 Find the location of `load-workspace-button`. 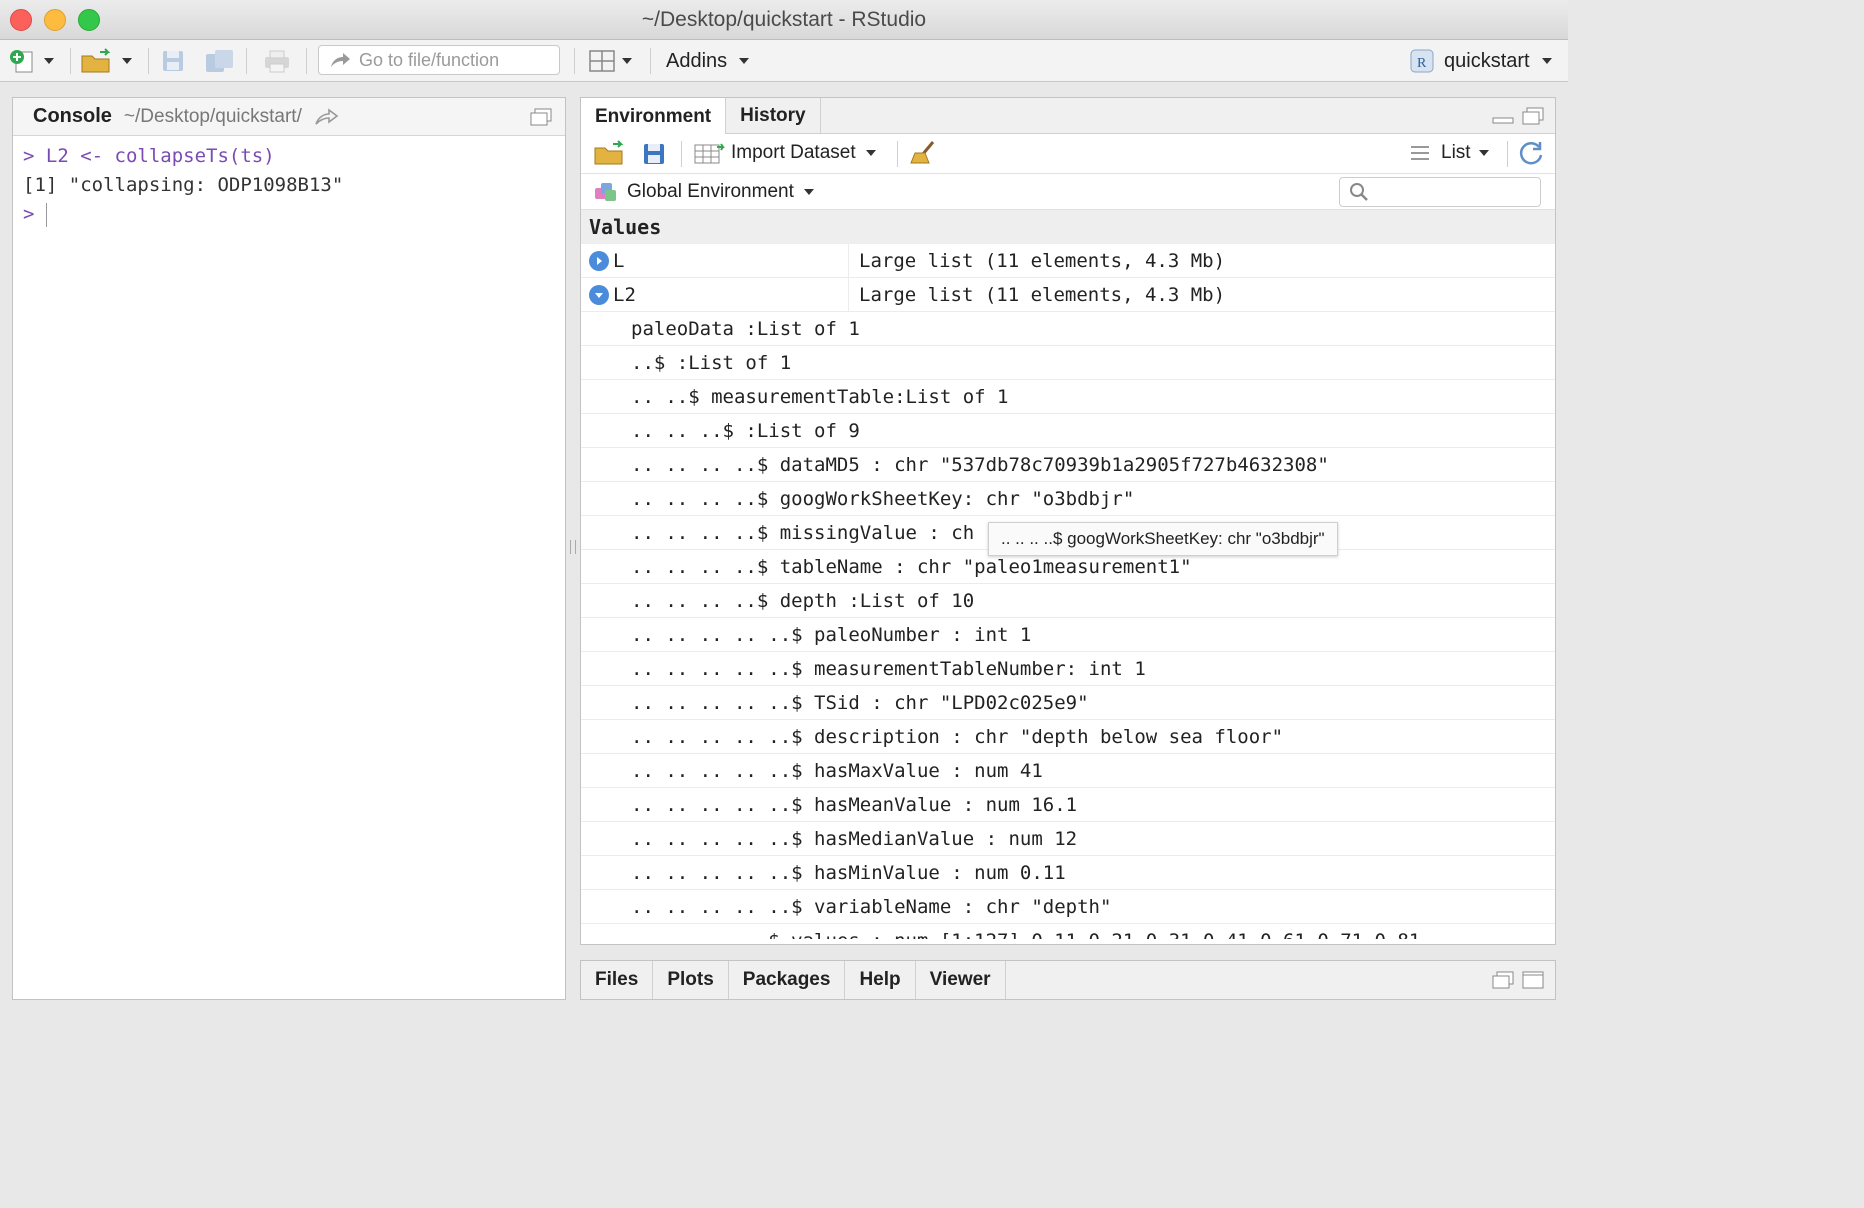

load-workspace-button is located at coordinates (610, 153).